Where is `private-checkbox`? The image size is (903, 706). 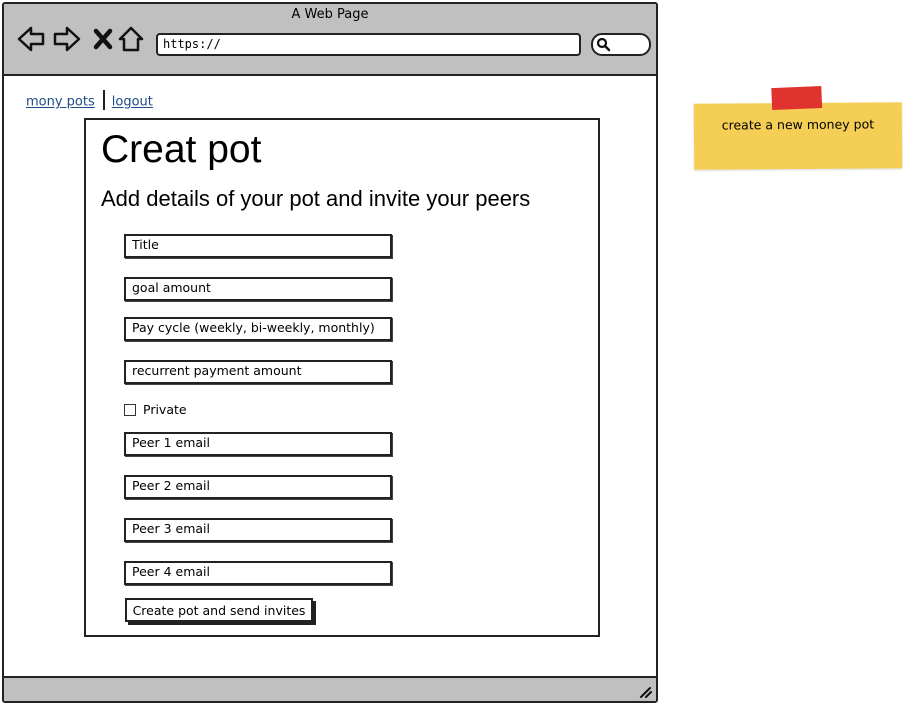
private-checkbox is located at coordinates (130, 409).